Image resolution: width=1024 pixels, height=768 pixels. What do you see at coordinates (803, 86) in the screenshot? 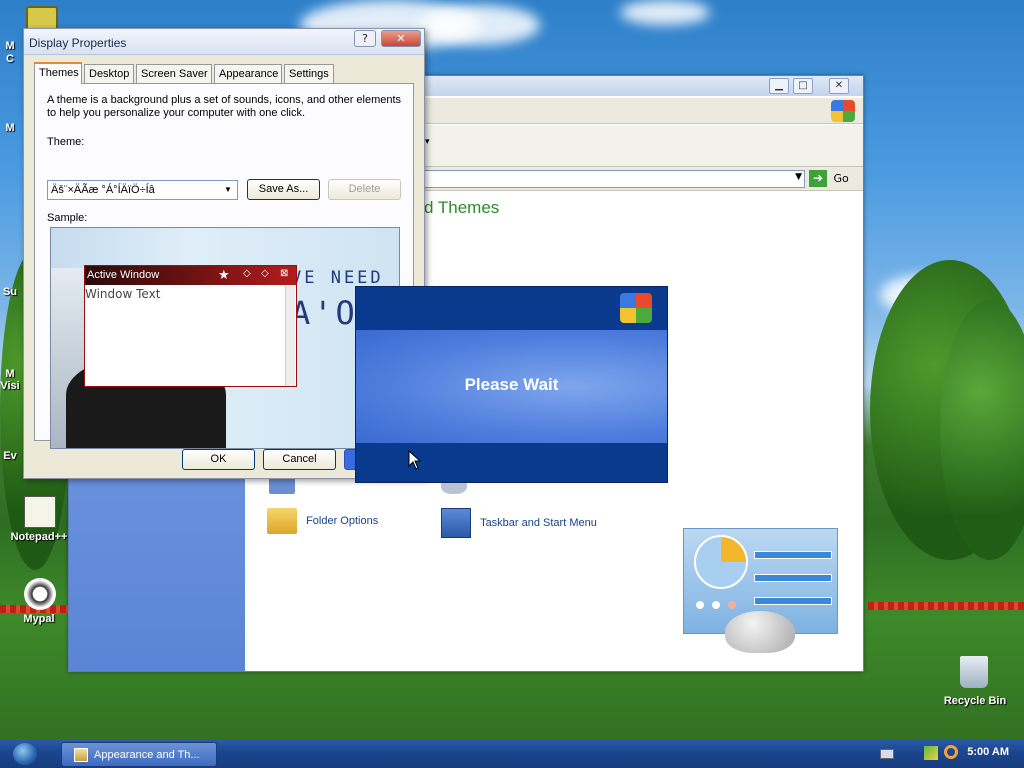
I see `maximize-button: □` at bounding box center [803, 86].